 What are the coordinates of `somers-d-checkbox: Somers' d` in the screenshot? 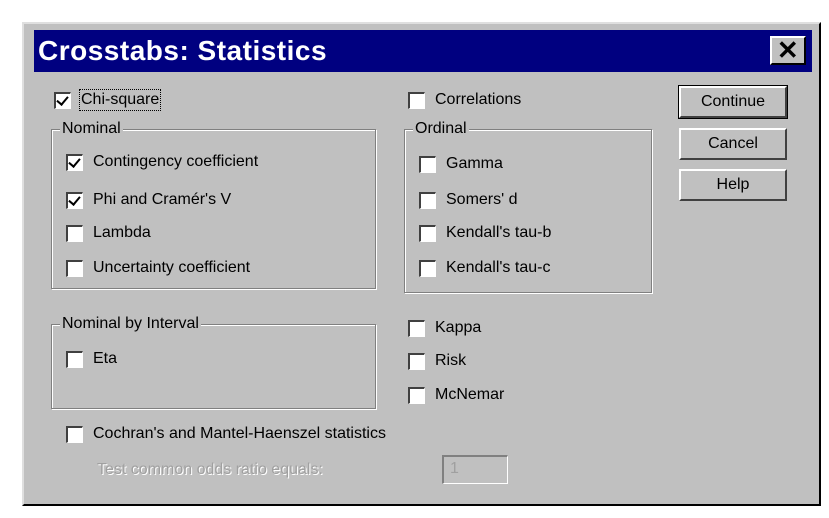 It's located at (468, 200).